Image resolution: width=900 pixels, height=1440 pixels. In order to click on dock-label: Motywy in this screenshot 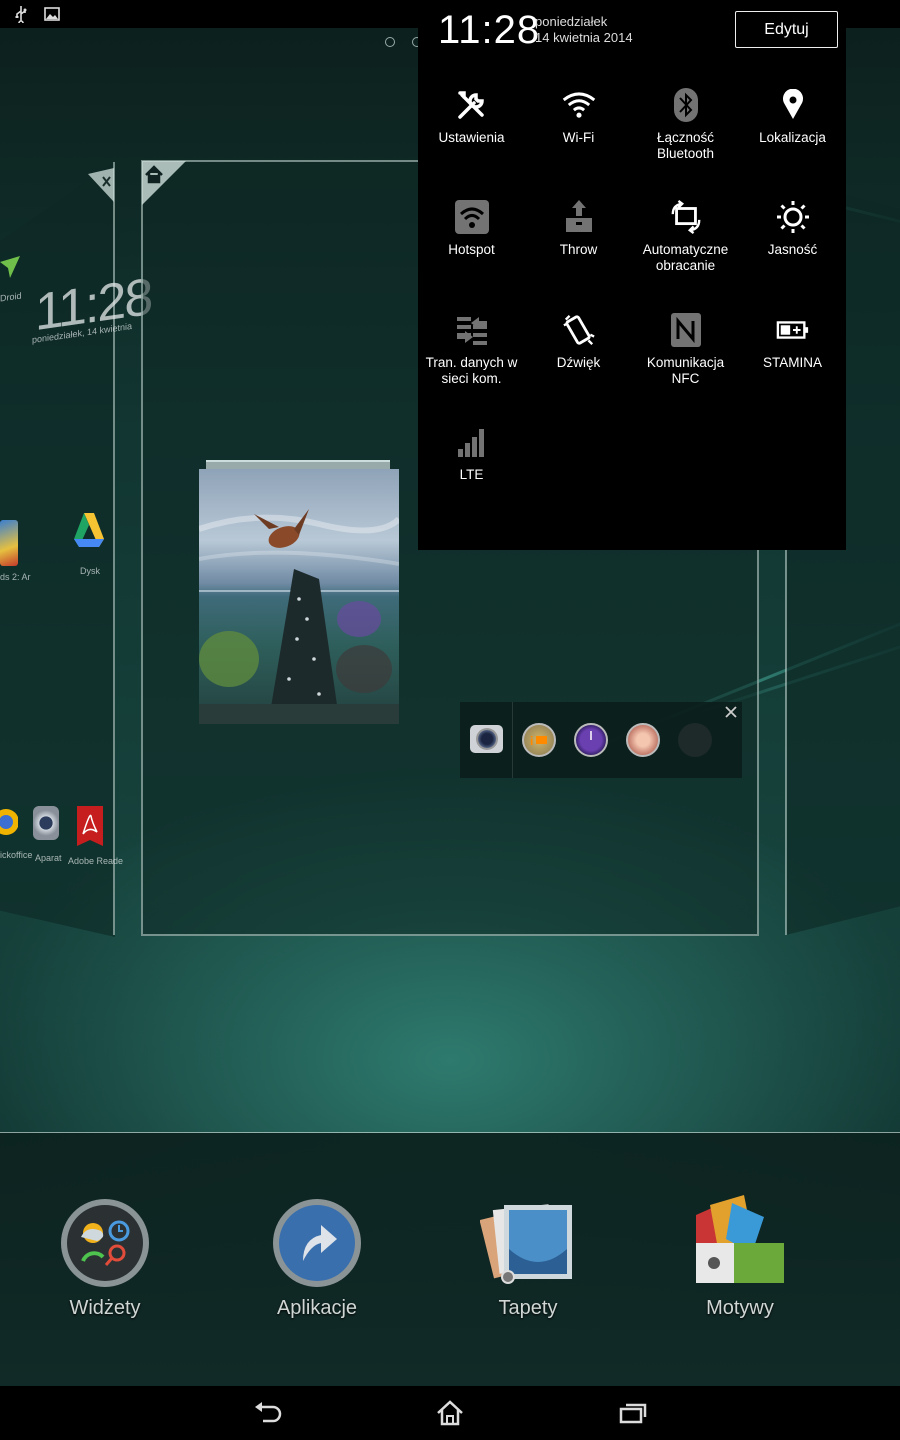, I will do `click(740, 1308)`.